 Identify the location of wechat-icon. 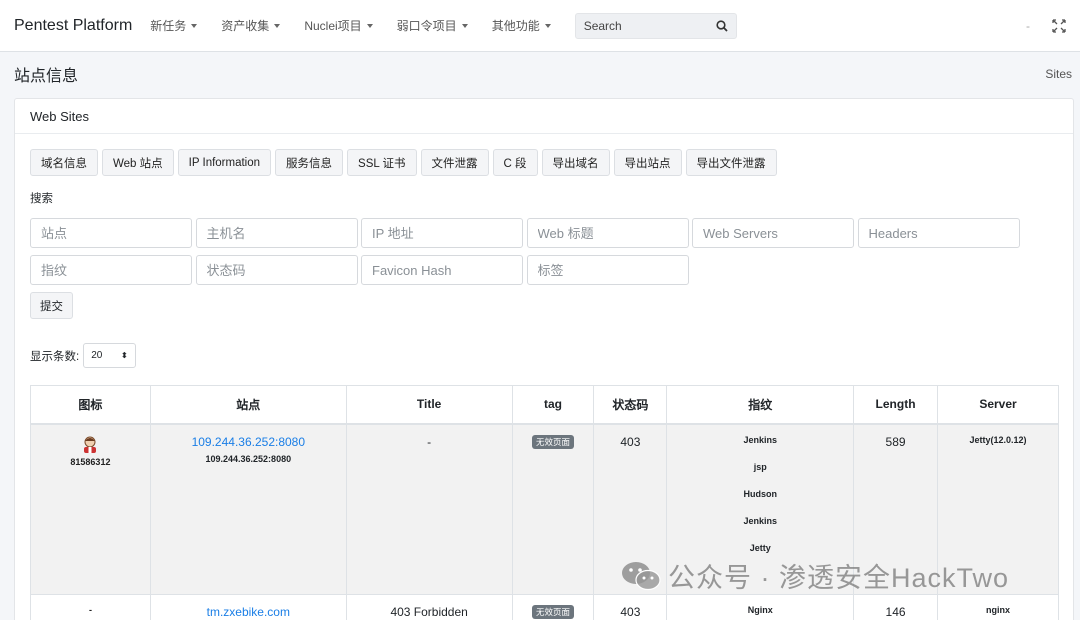
(641, 575).